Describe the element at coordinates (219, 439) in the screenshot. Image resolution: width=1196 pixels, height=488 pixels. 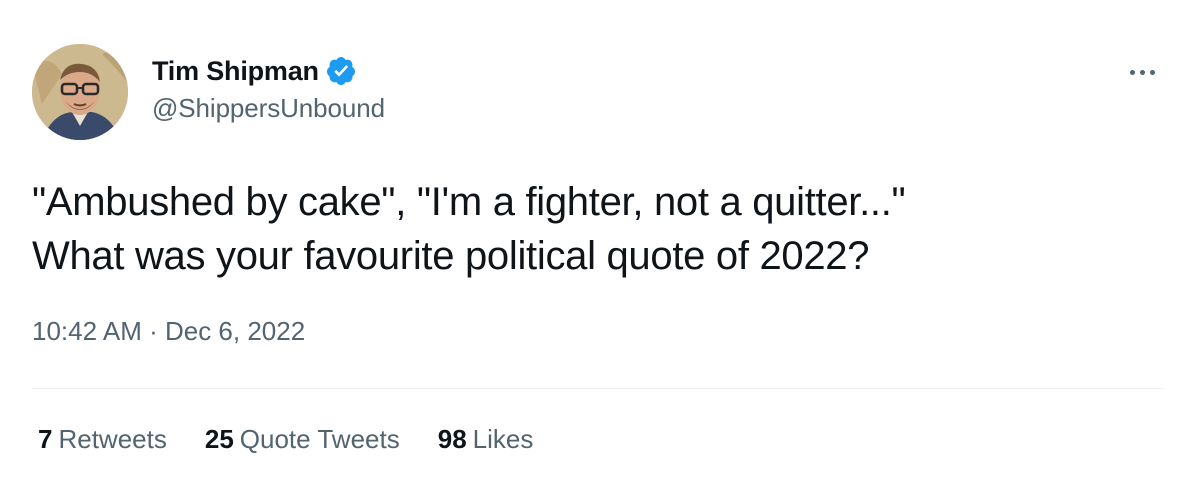
I see `quote-tweets-count: 25` at that location.